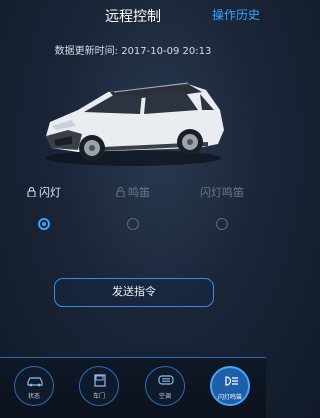 This screenshot has height=418, width=320. Describe the element at coordinates (139, 192) in the screenshot. I see `option-horn-label: 鸣笛` at that location.